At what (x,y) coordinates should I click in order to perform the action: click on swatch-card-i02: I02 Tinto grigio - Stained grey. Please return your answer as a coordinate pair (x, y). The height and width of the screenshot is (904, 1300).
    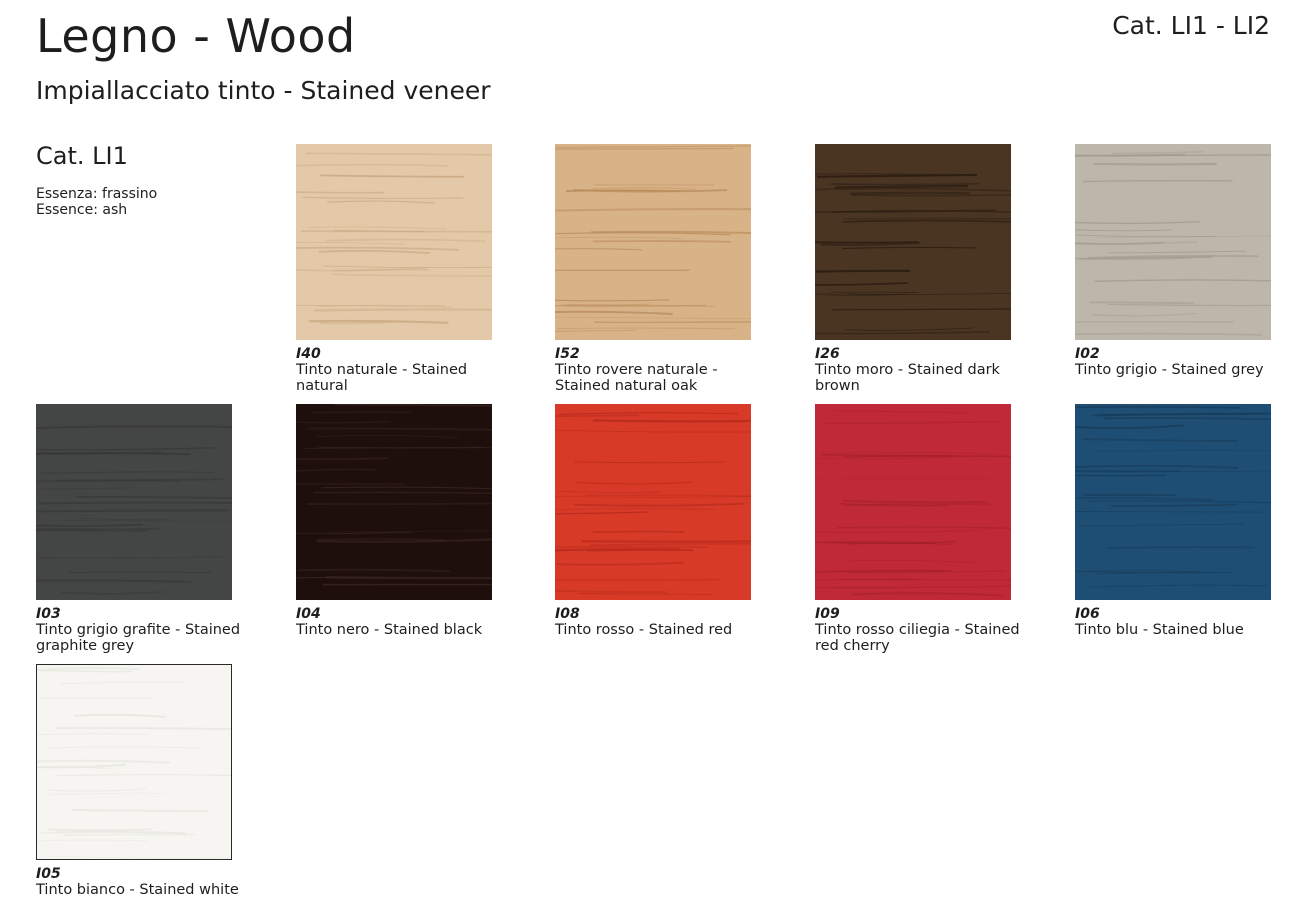
    Looking at the image, I should click on (1175, 261).